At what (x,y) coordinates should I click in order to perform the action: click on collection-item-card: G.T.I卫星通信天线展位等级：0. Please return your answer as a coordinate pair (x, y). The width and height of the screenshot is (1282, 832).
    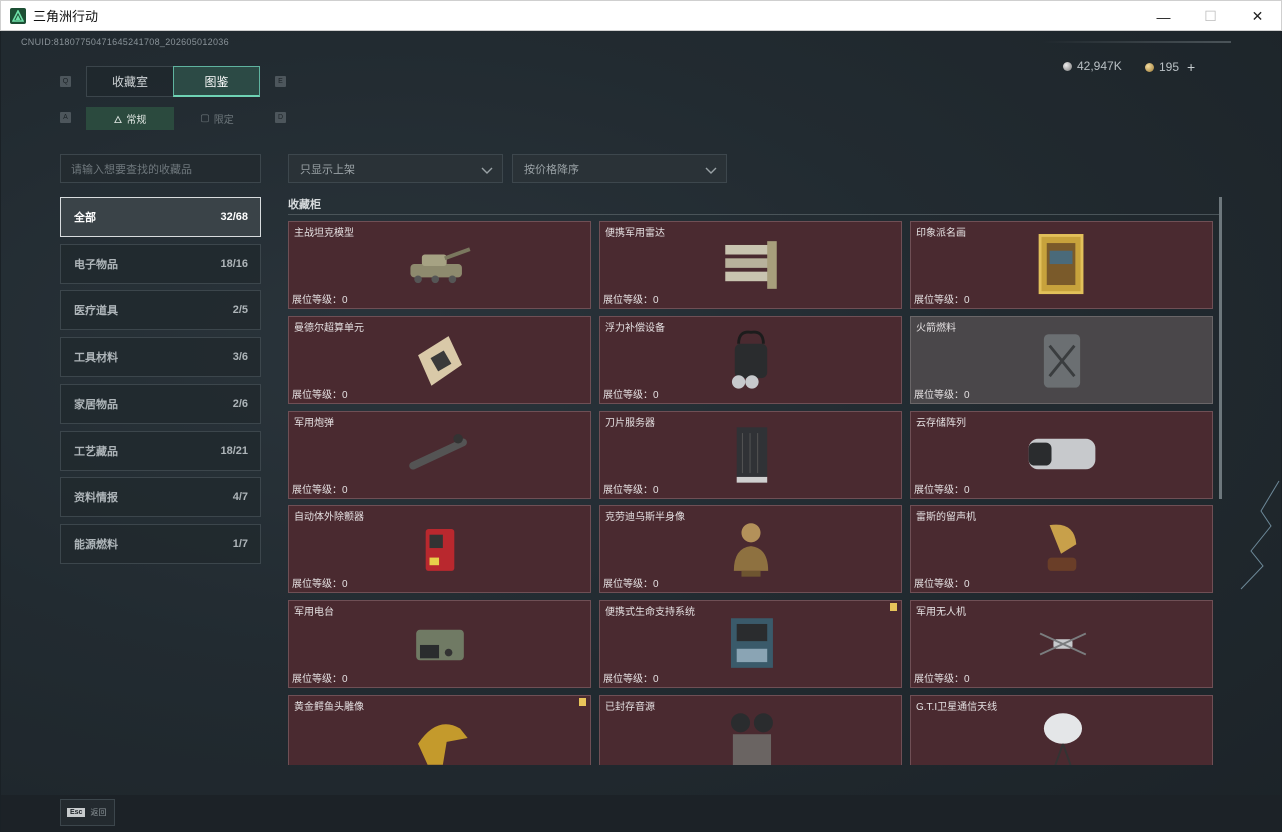
    Looking at the image, I should click on (1061, 730).